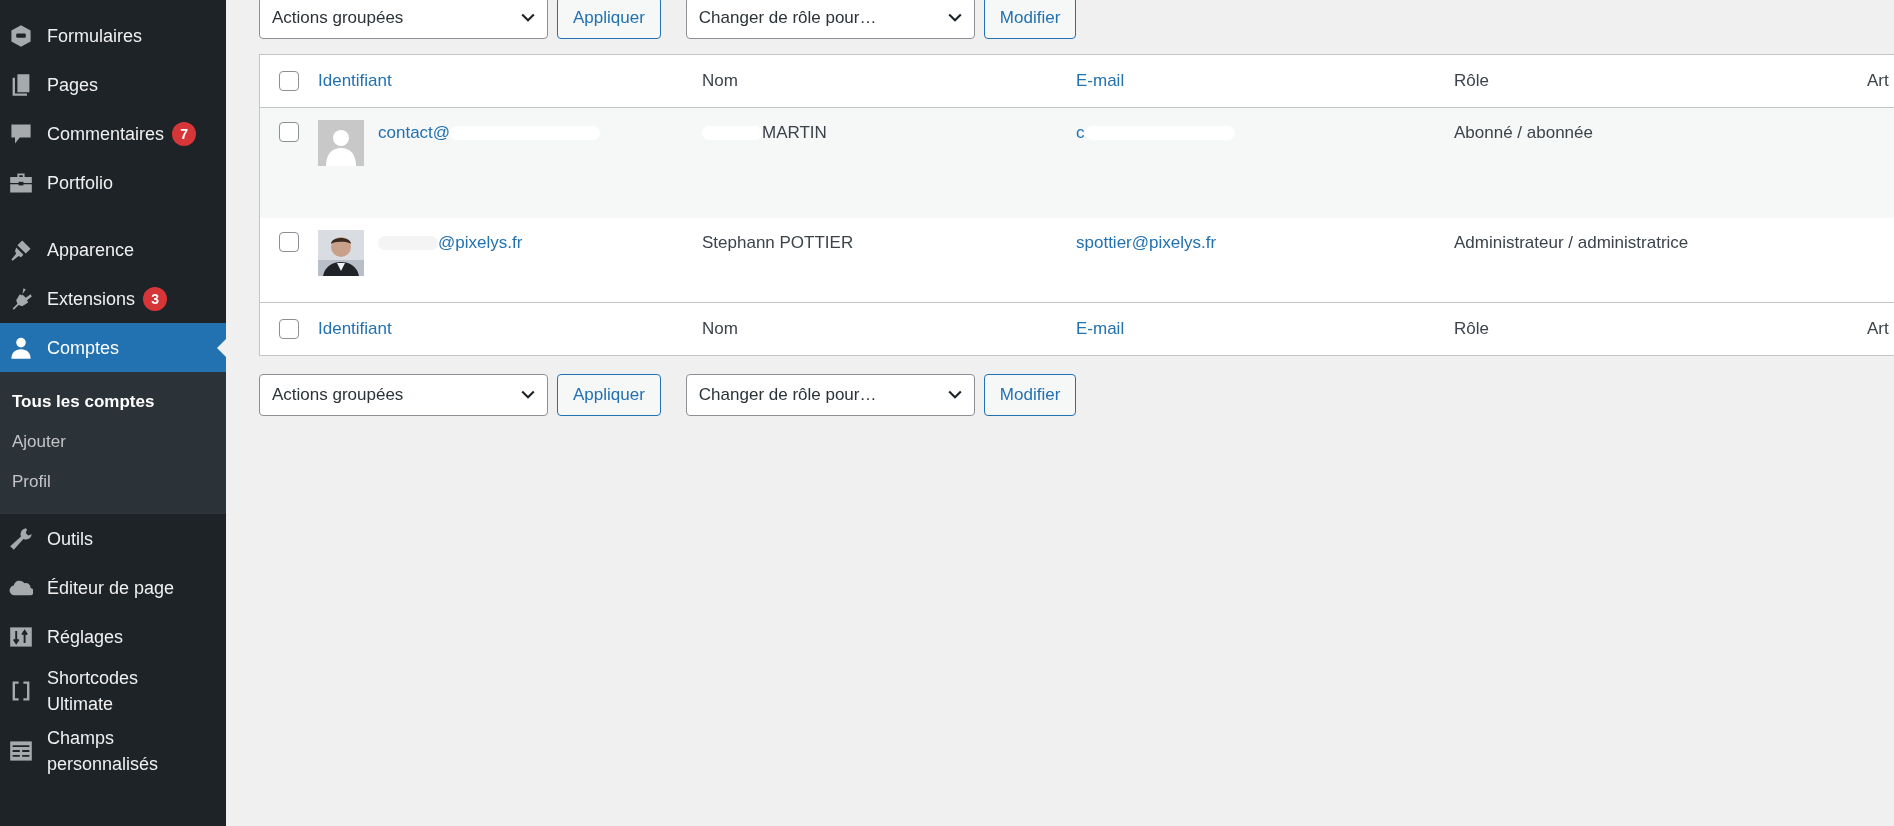 This screenshot has height=826, width=1894. Describe the element at coordinates (1146, 242) in the screenshot. I see `email-link: spottier@pixelys.fr` at that location.